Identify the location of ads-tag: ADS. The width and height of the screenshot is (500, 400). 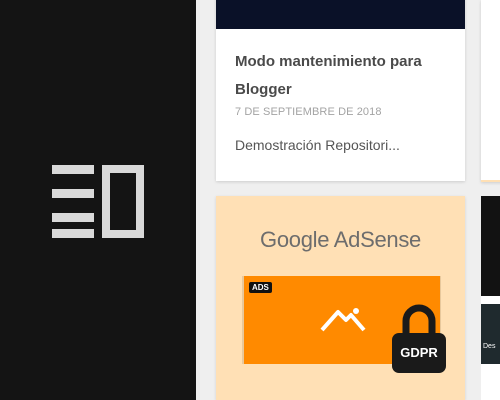
(260, 287).